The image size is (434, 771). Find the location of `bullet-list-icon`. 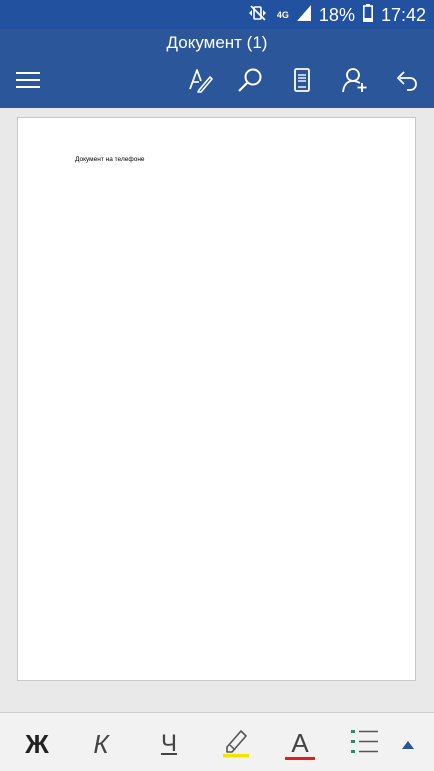

bullet-list-icon is located at coordinates (365, 744).